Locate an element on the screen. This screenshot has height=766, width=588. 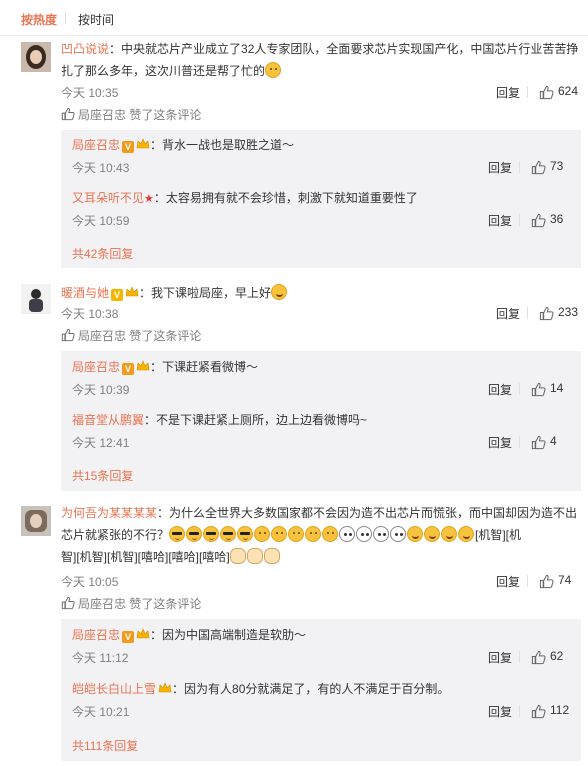
comment-username: 为何吾为某某某某 is located at coordinates (109, 513).